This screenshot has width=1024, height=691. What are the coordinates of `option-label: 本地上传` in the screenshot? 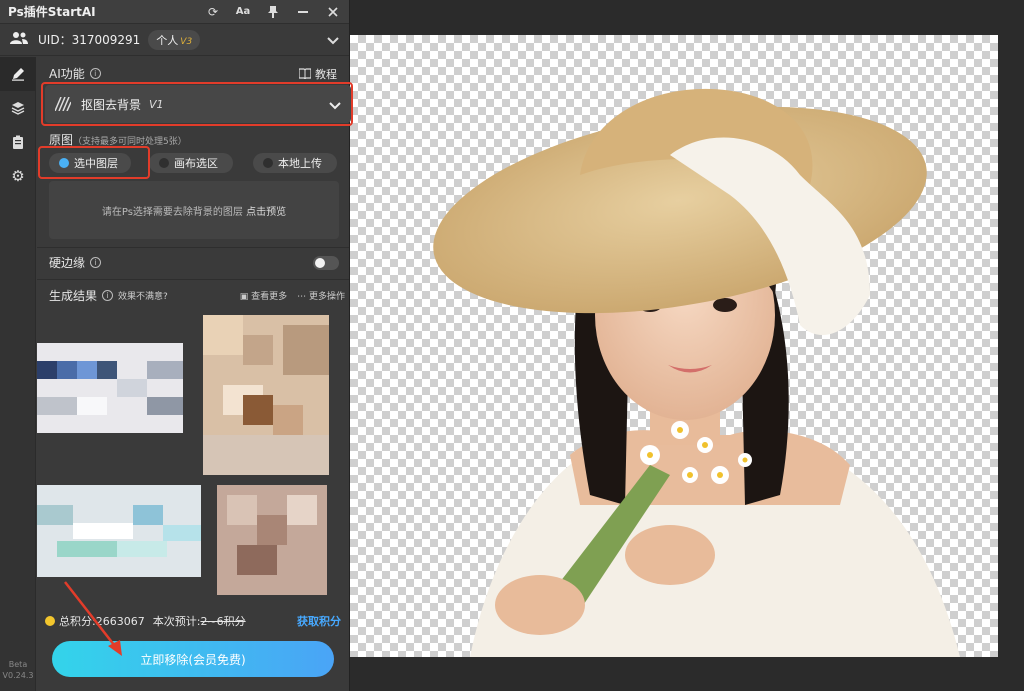 It's located at (300, 163).